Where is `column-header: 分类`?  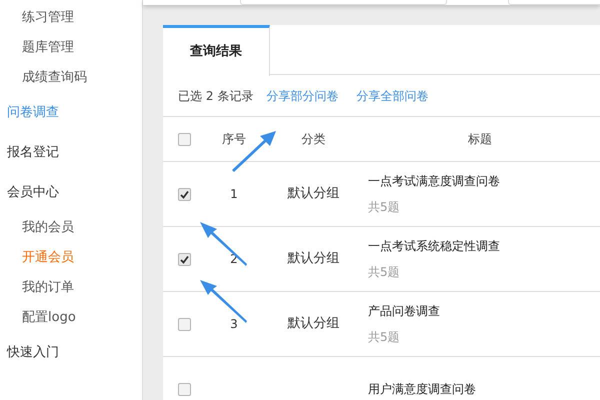 column-header: 分类 is located at coordinates (314, 139).